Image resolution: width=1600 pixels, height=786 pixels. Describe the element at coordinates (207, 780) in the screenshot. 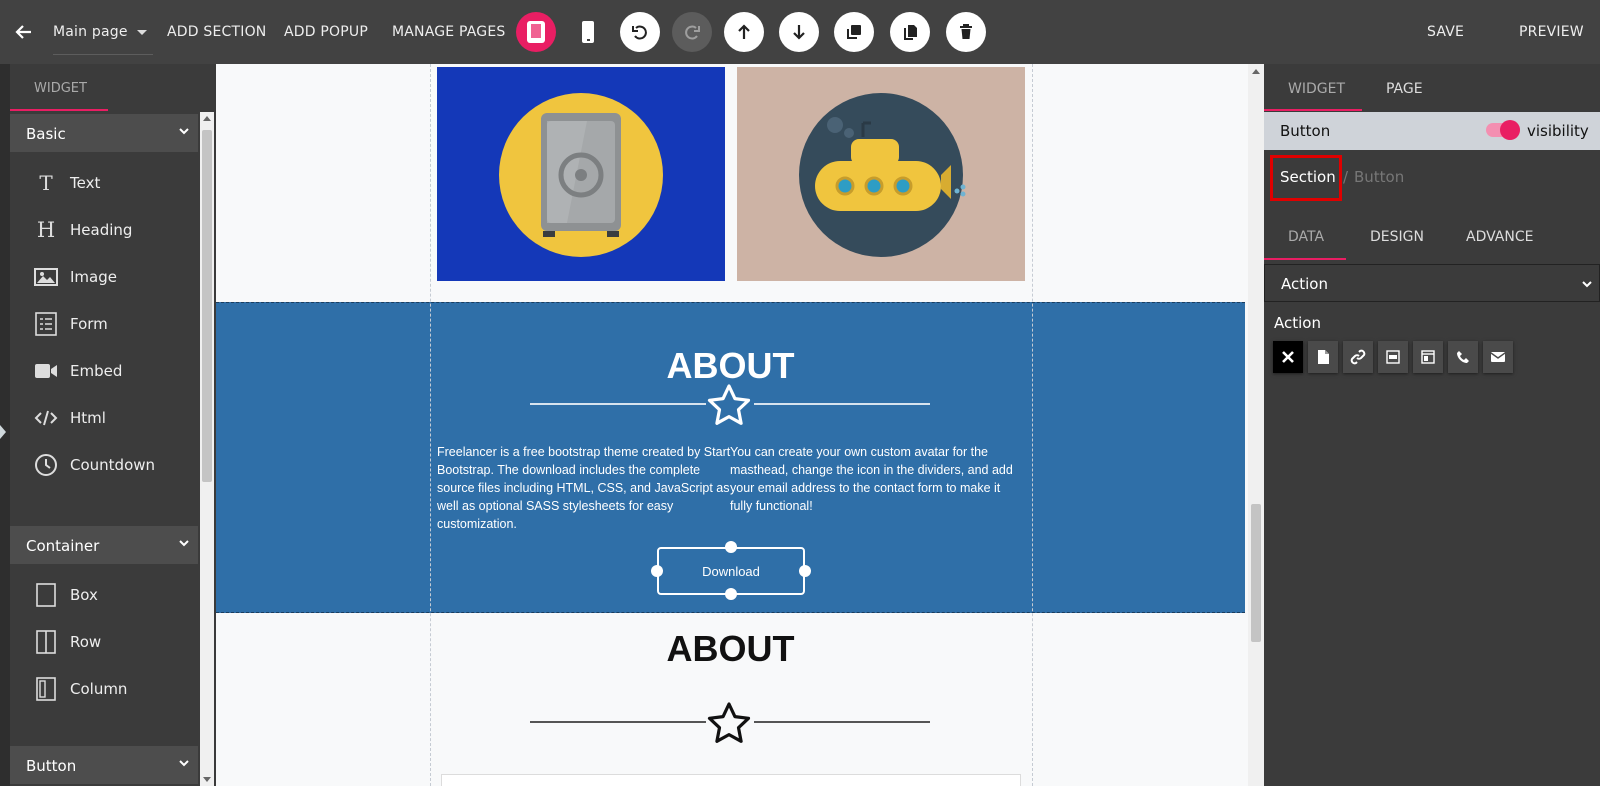

I see `scroll-down-icon` at that location.